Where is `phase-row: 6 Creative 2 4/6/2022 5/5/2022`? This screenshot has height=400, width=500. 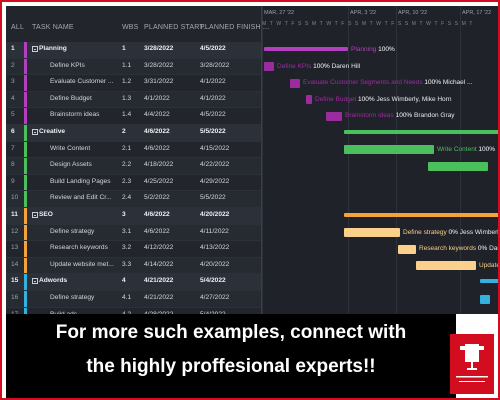
phase-row: 6 Creative 2 4/6/2022 5/5/2022 is located at coordinates (133, 133).